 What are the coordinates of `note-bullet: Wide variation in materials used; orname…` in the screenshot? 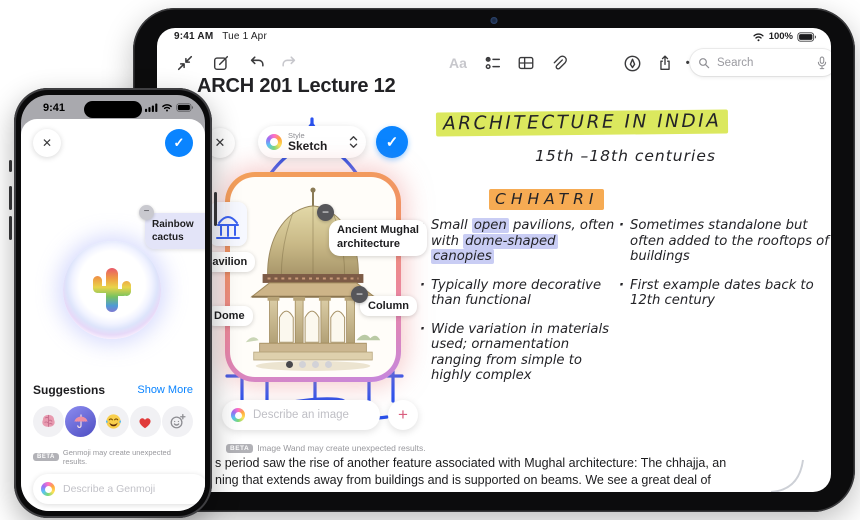 It's located at (520, 353).